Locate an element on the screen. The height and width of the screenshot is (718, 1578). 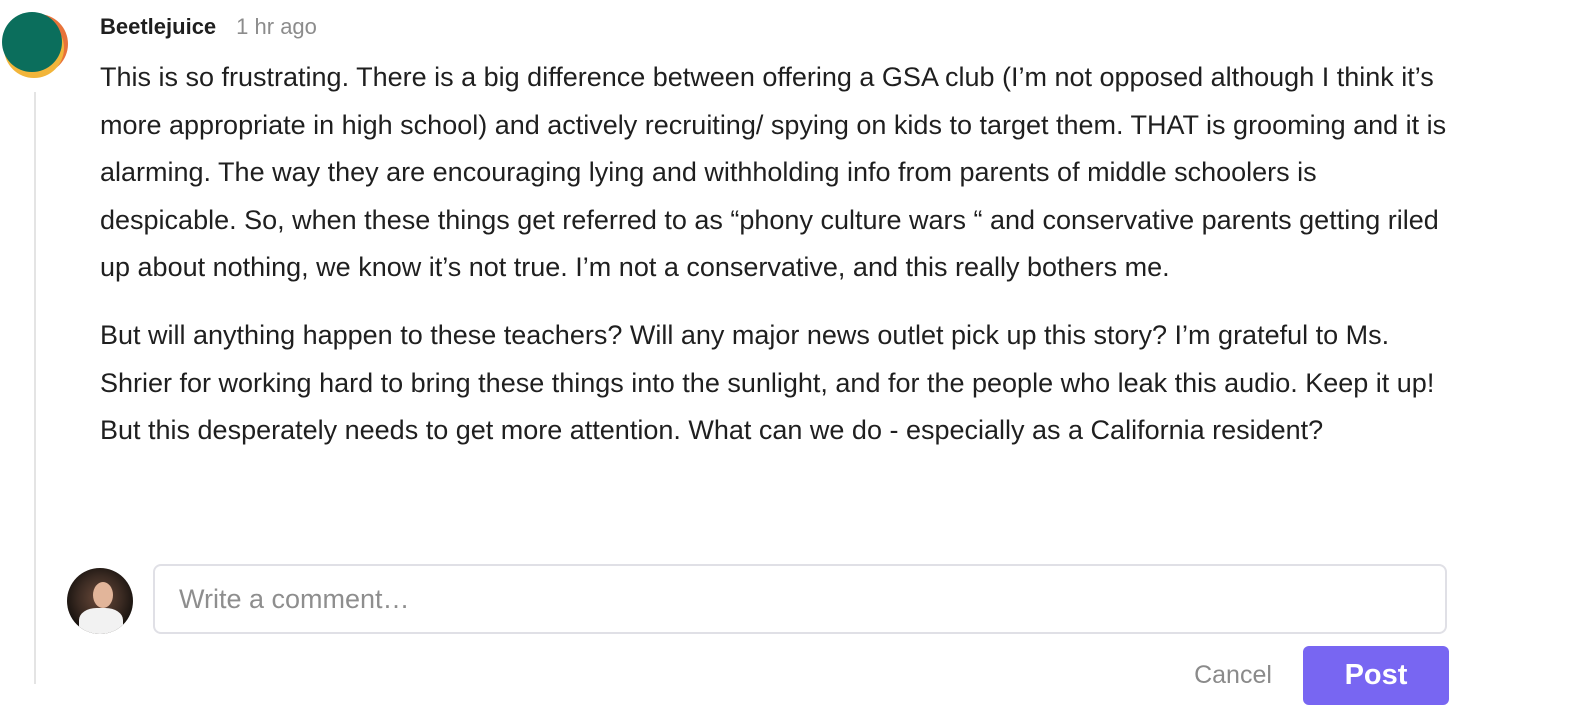
author-name: Beetlejuice is located at coordinates (158, 27).